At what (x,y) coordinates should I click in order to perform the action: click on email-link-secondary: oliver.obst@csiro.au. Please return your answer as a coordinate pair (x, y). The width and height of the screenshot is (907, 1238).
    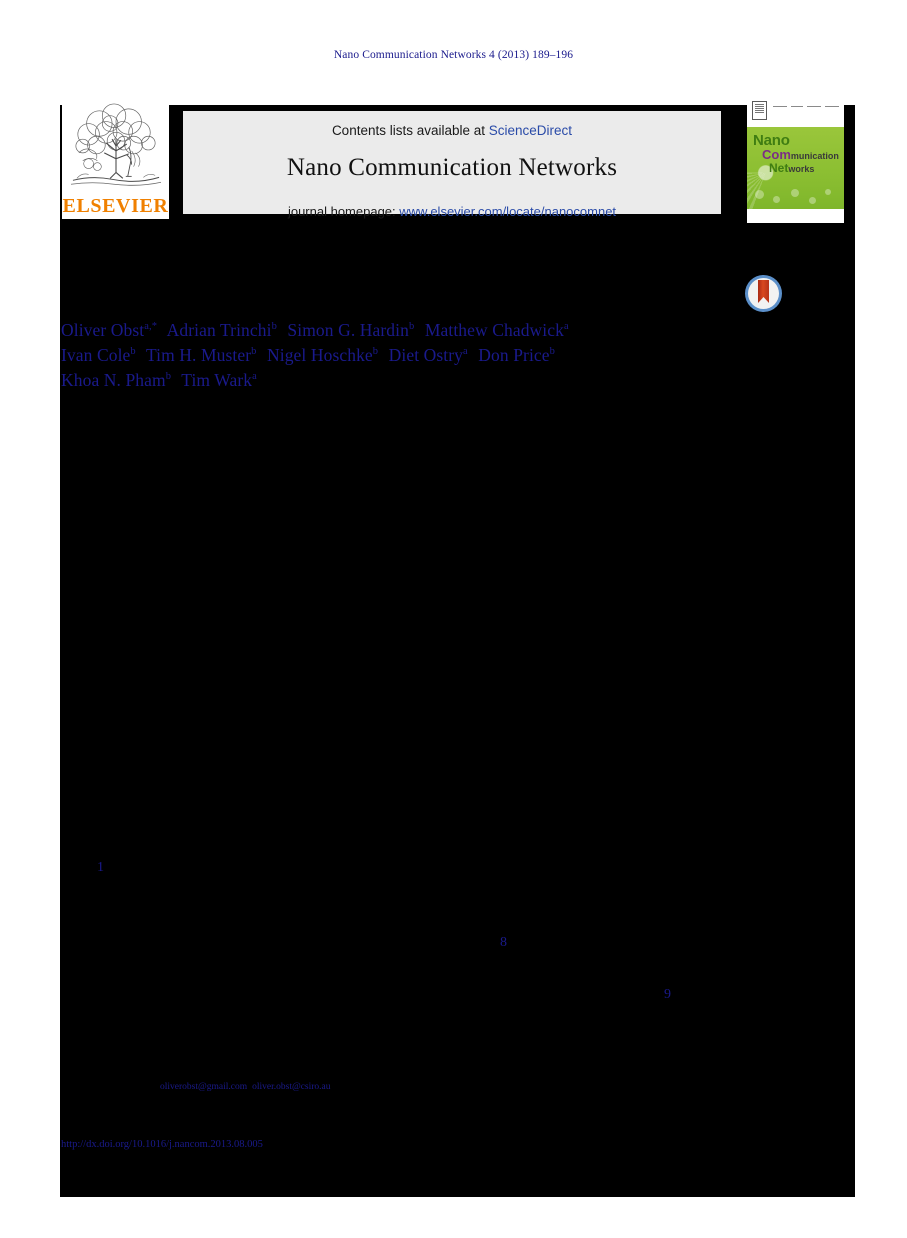
    Looking at the image, I should click on (291, 1087).